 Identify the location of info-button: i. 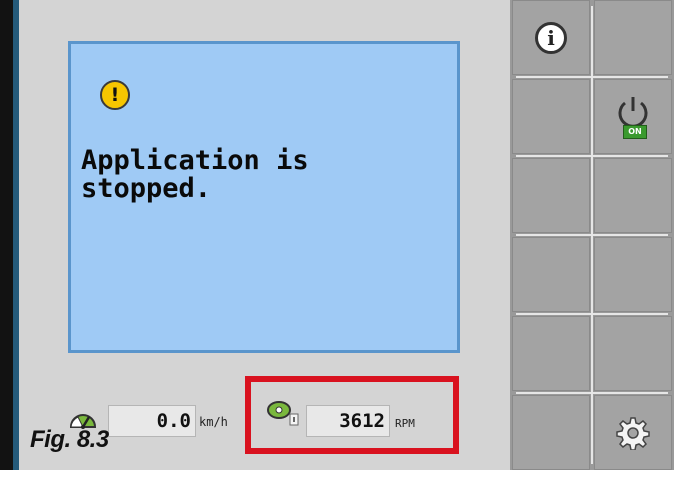
(551, 37).